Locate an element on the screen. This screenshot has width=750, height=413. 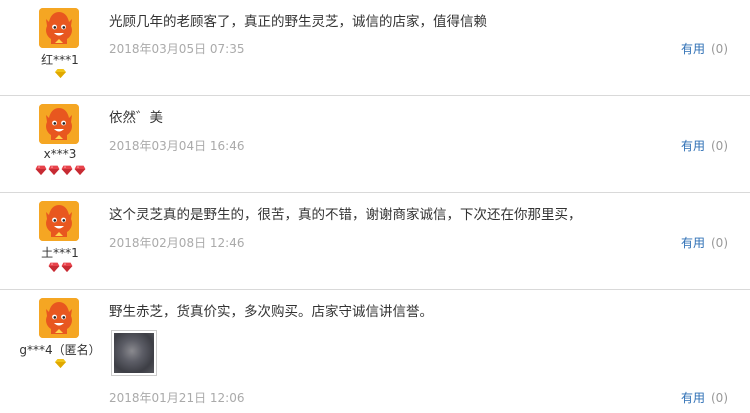
review-date: 2018年01月21日 12:06 is located at coordinates (177, 398).